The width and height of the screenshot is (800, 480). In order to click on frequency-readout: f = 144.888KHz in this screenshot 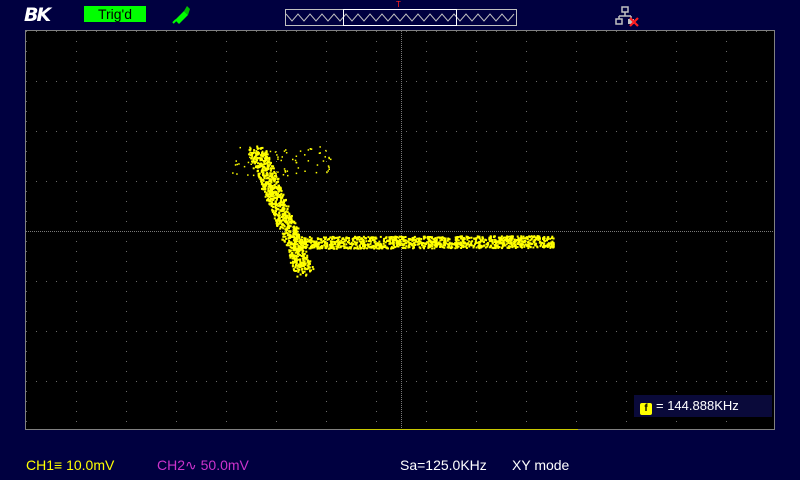, I will do `click(703, 406)`.